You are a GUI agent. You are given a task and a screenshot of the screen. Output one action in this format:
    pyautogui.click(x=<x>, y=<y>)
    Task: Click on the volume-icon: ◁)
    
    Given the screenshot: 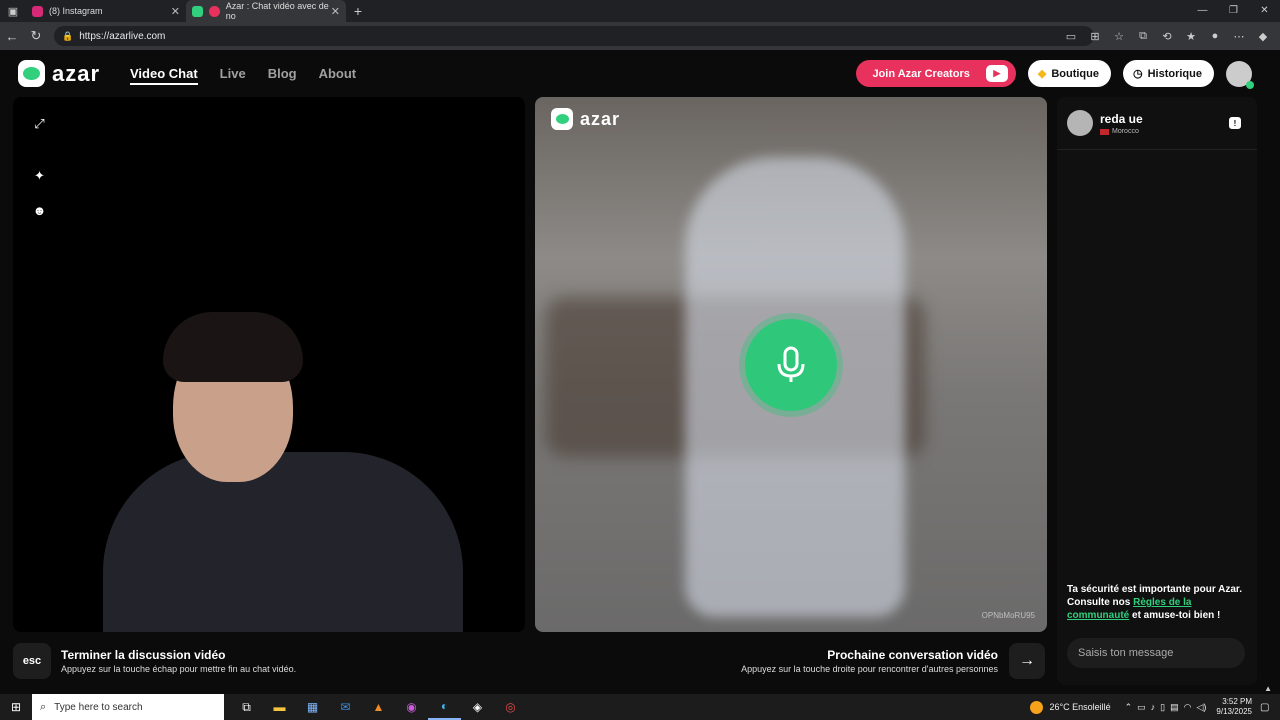 What is the action you would take?
    pyautogui.click(x=1201, y=707)
    